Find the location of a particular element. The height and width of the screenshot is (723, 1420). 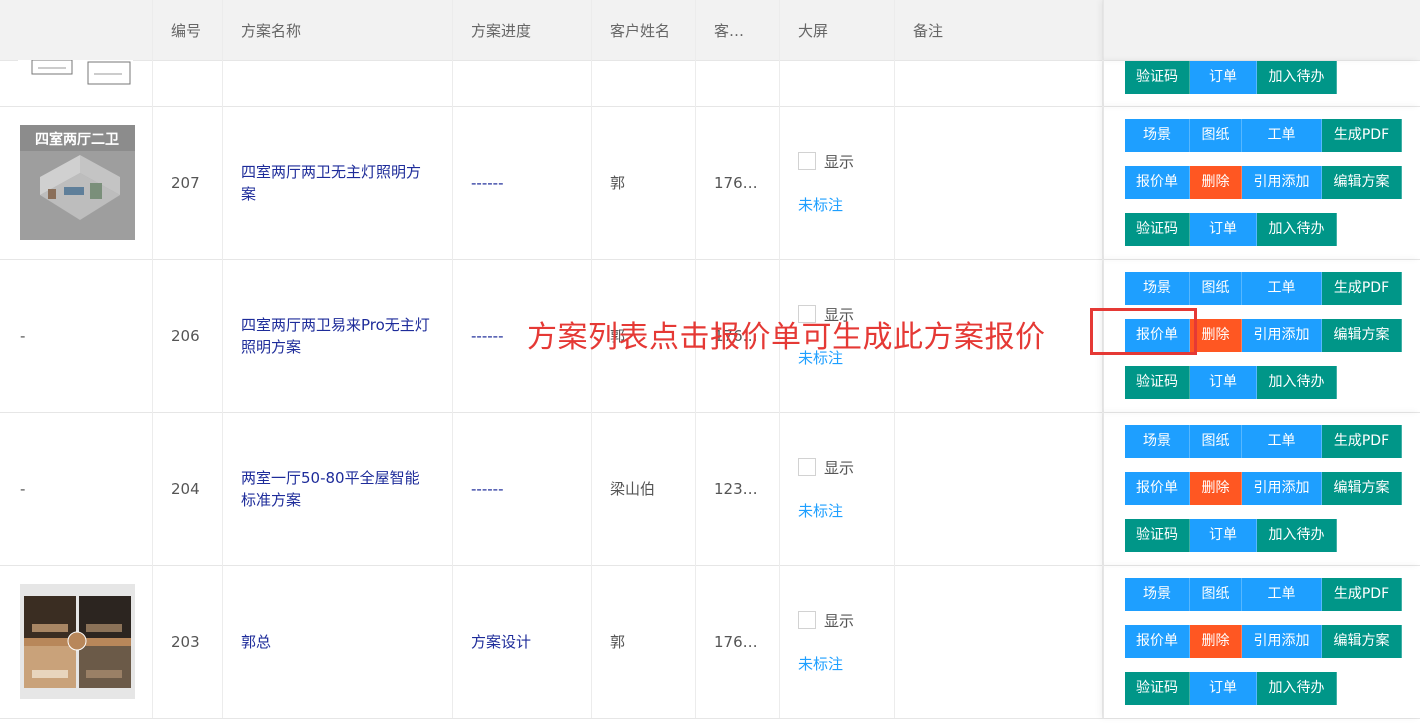

plan-id: 203 is located at coordinates (188, 641).